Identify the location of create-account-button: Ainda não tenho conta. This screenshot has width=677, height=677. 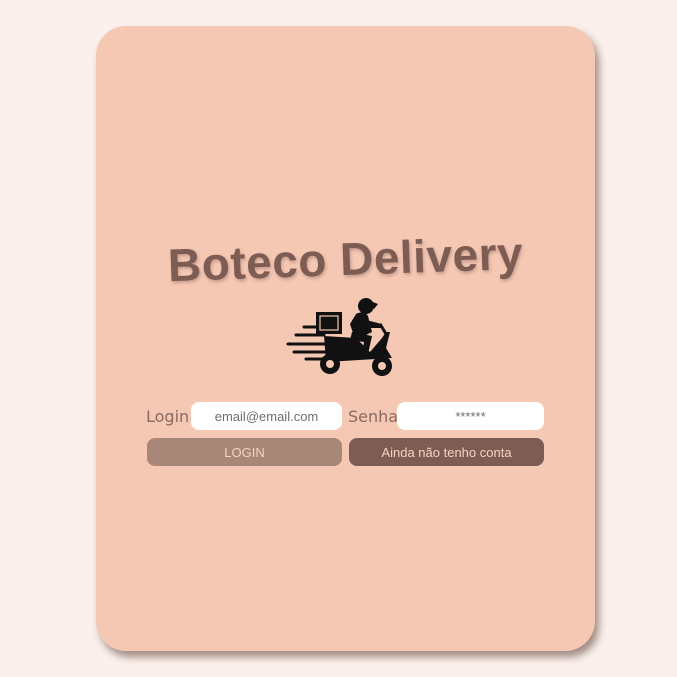
(446, 452).